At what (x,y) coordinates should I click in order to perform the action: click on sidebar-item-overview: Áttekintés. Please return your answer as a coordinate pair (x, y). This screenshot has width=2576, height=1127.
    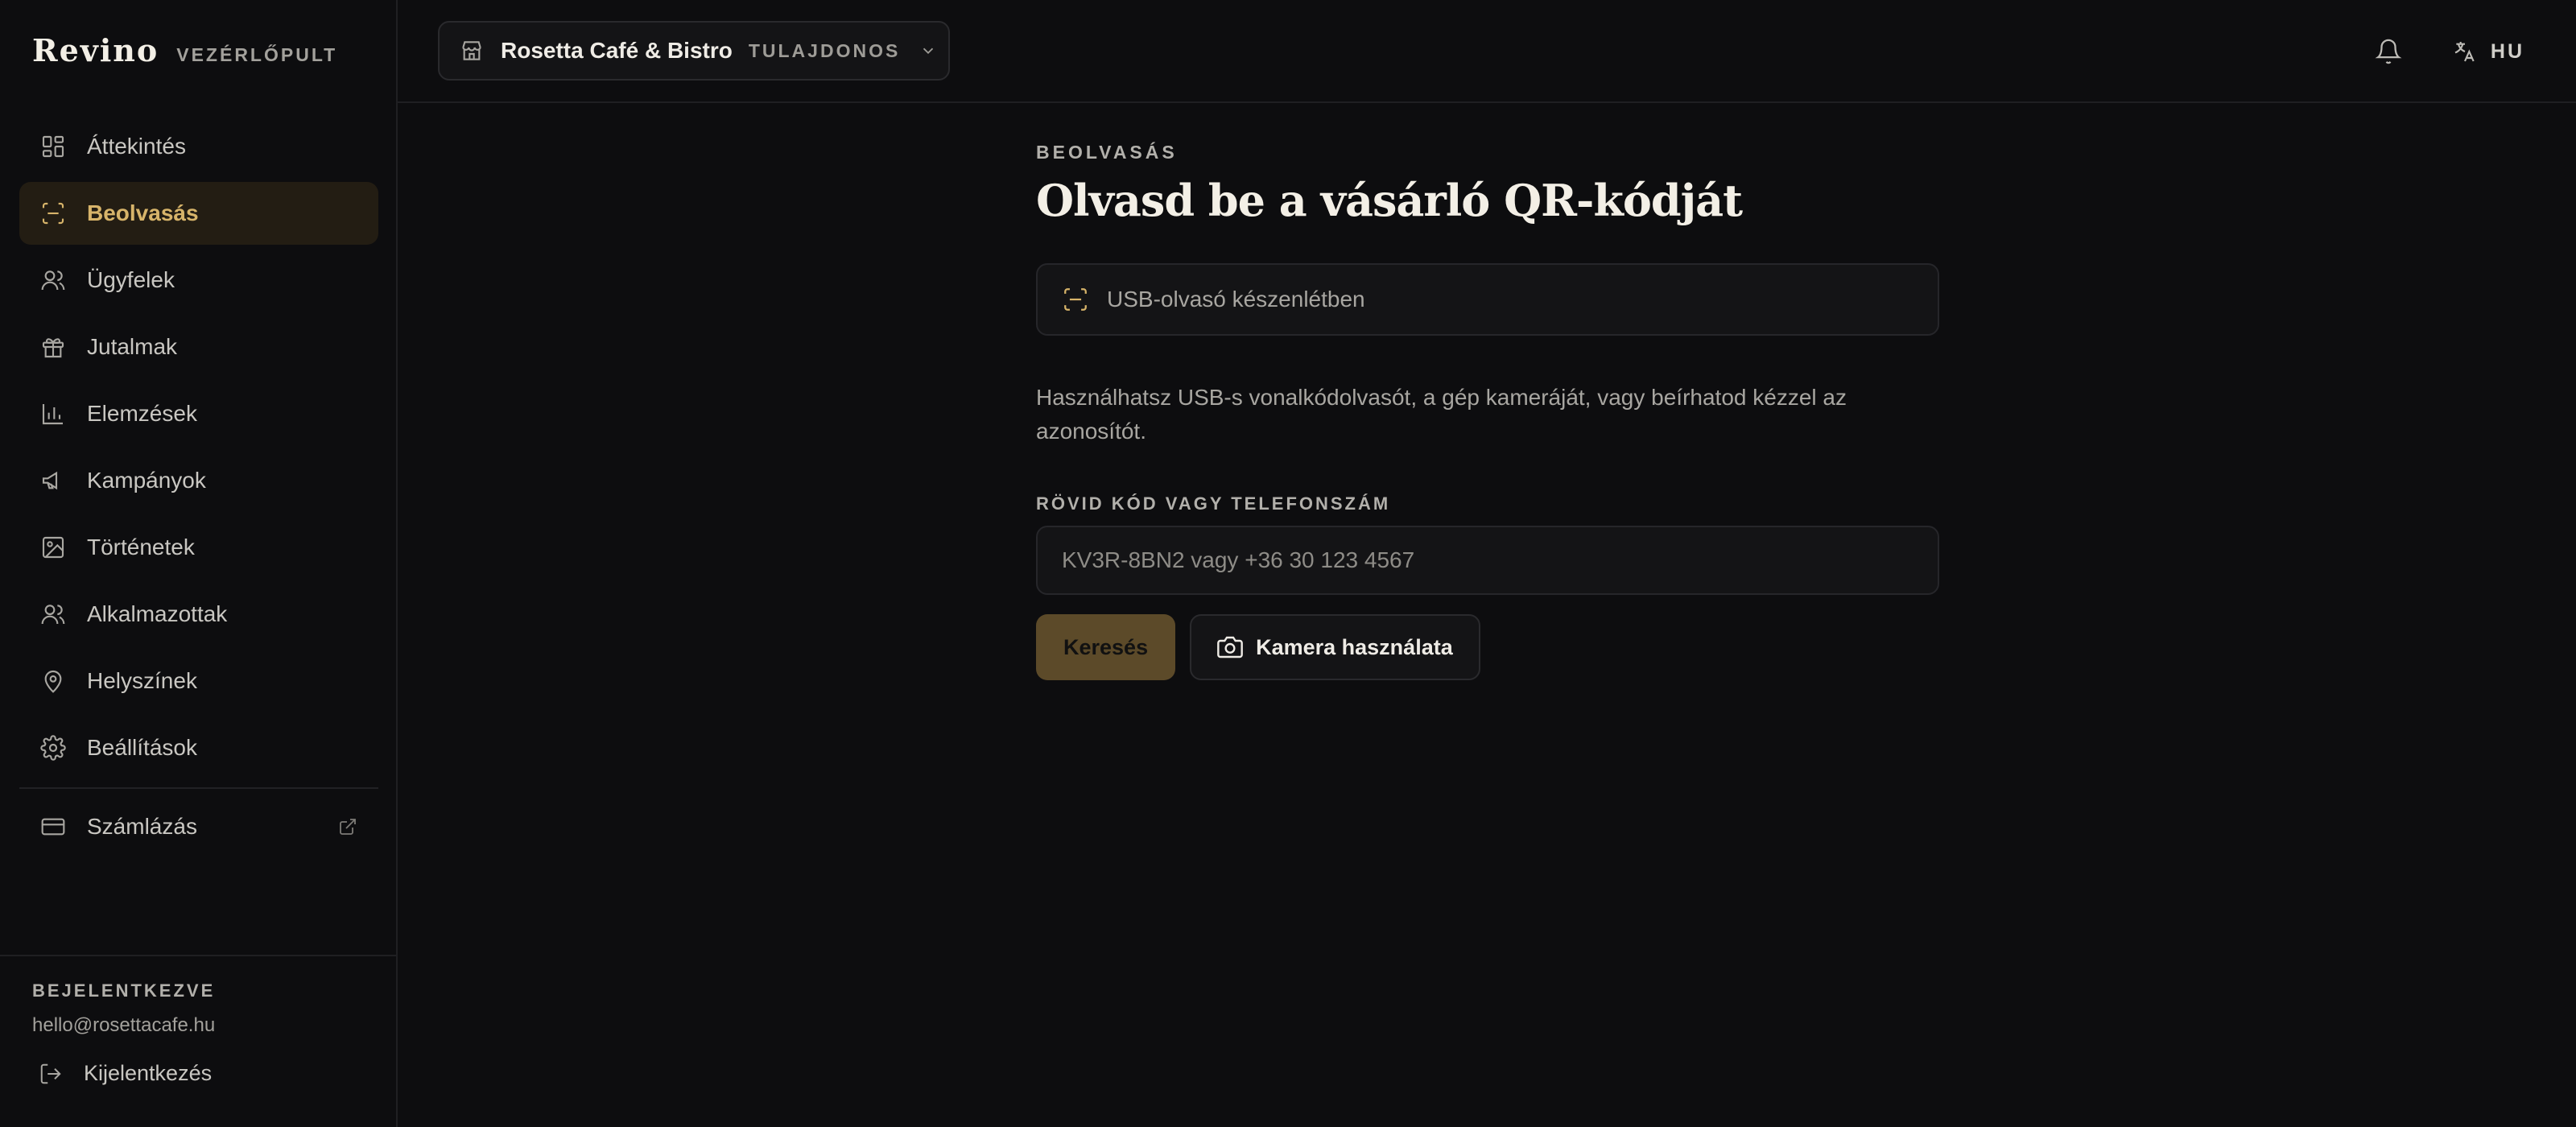
    Looking at the image, I should click on (198, 146).